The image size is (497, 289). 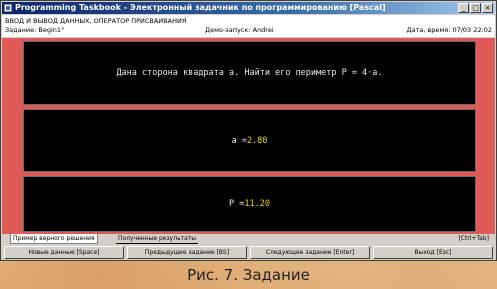 I want to click on datetime-label: Дата, время: 07/03 22:02, so click(x=449, y=30).